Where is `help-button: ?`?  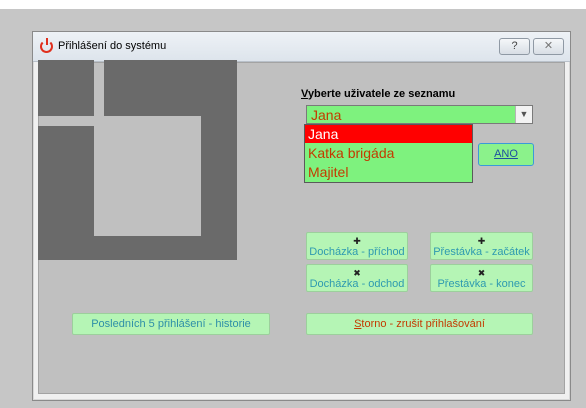
help-button: ? is located at coordinates (514, 46).